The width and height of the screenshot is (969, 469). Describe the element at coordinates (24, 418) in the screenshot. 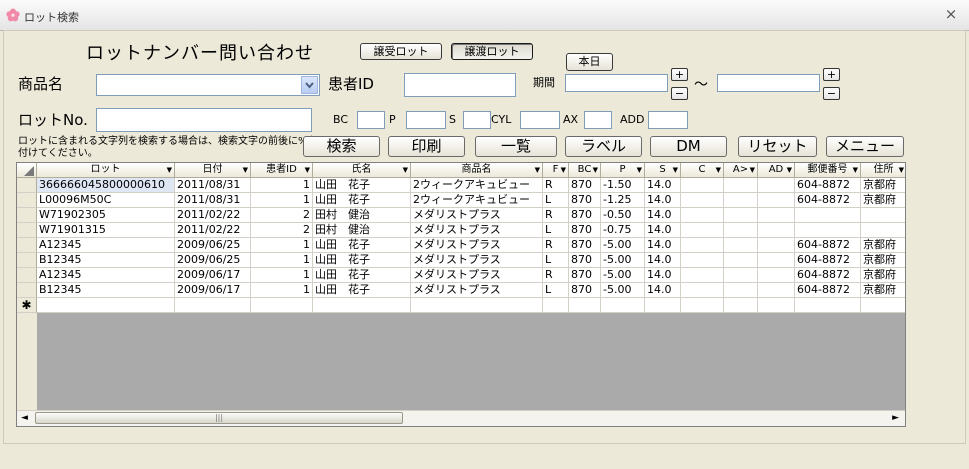

I see `scroll-left-icon: ◄` at that location.